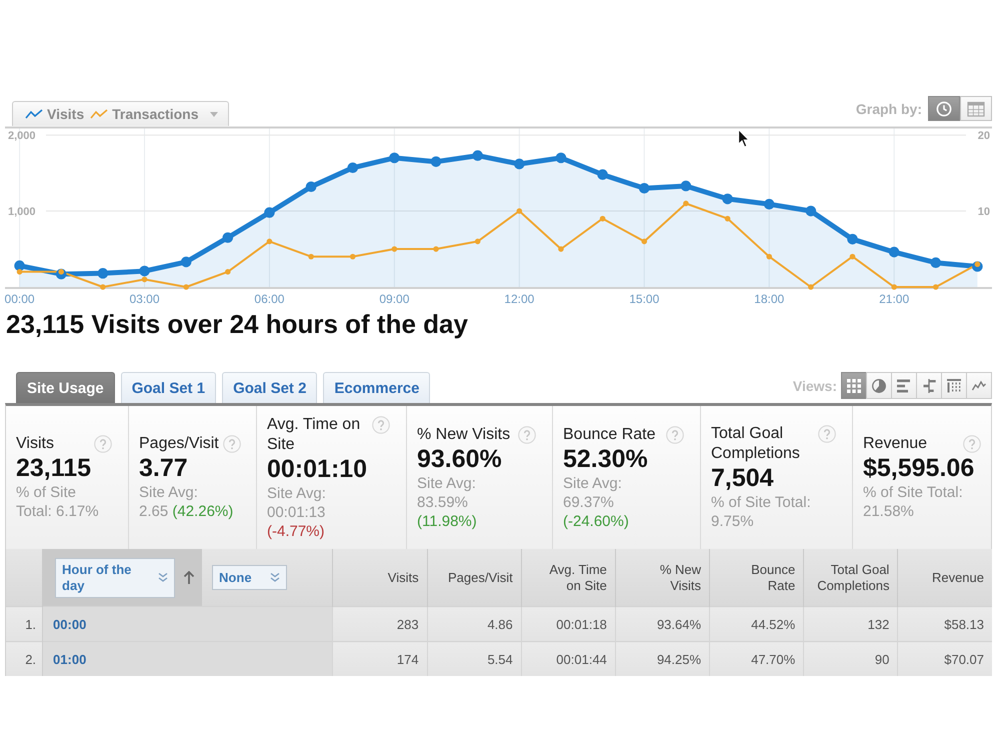 The image size is (1000, 750). I want to click on metric-value: 3.77, so click(164, 468).